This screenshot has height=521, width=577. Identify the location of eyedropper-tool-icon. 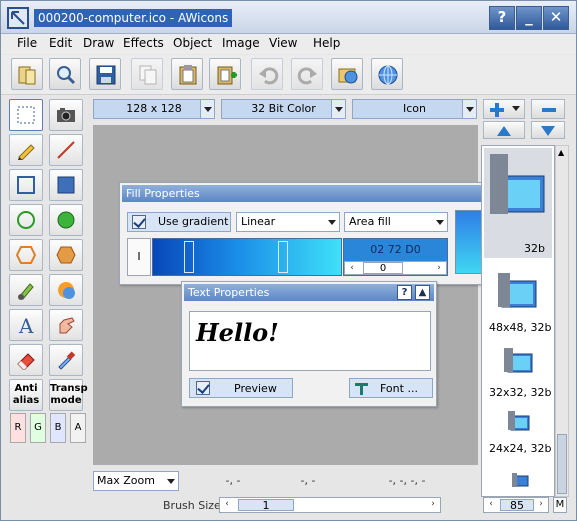
(66, 360).